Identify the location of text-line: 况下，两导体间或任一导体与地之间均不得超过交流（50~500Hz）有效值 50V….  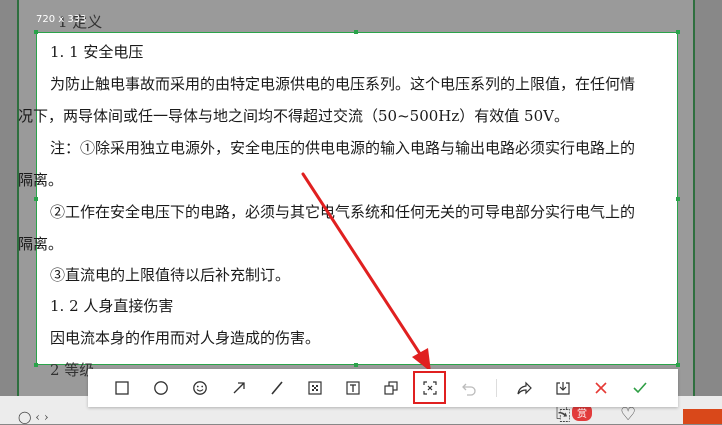
(293, 116).